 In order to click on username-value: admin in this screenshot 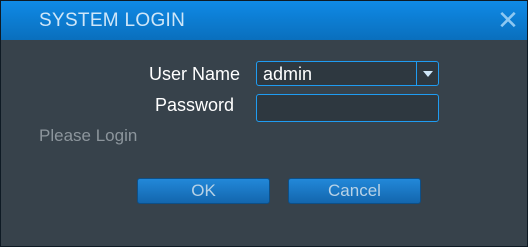, I will do `click(288, 74)`.